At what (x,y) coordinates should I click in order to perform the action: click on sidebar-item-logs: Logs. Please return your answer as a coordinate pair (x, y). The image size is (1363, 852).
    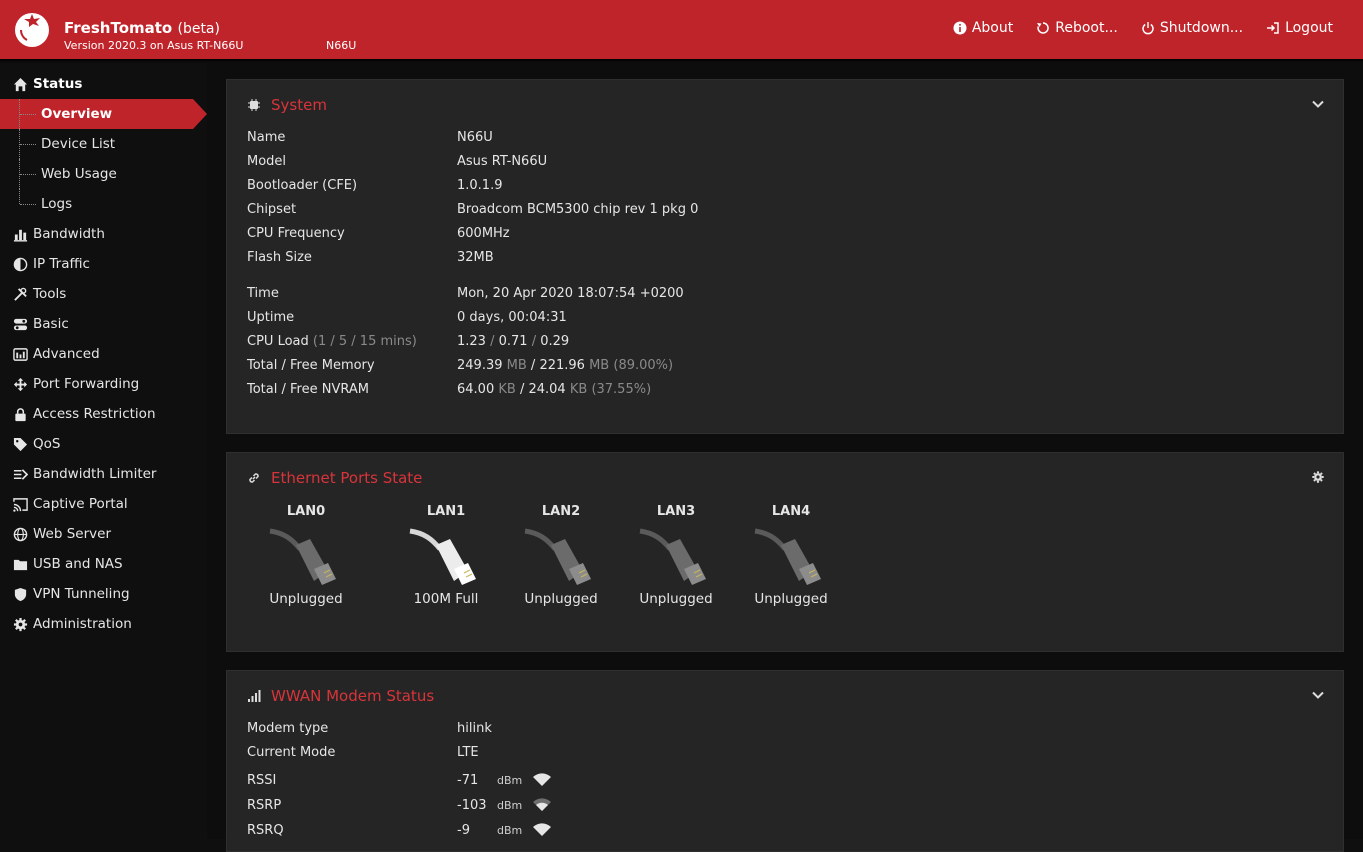
    Looking at the image, I should click on (103, 204).